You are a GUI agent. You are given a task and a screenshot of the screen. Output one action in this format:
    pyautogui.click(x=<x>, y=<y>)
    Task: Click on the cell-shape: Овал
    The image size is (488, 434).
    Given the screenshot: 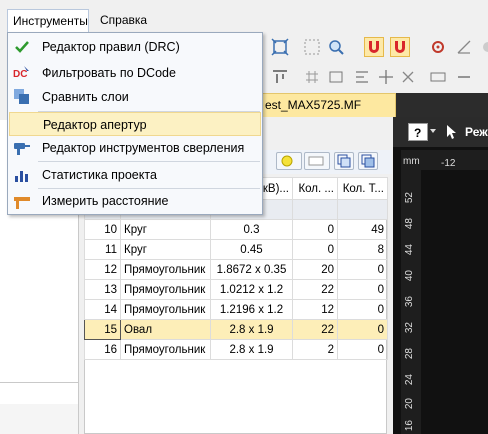 What is the action you would take?
    pyautogui.click(x=165, y=329)
    